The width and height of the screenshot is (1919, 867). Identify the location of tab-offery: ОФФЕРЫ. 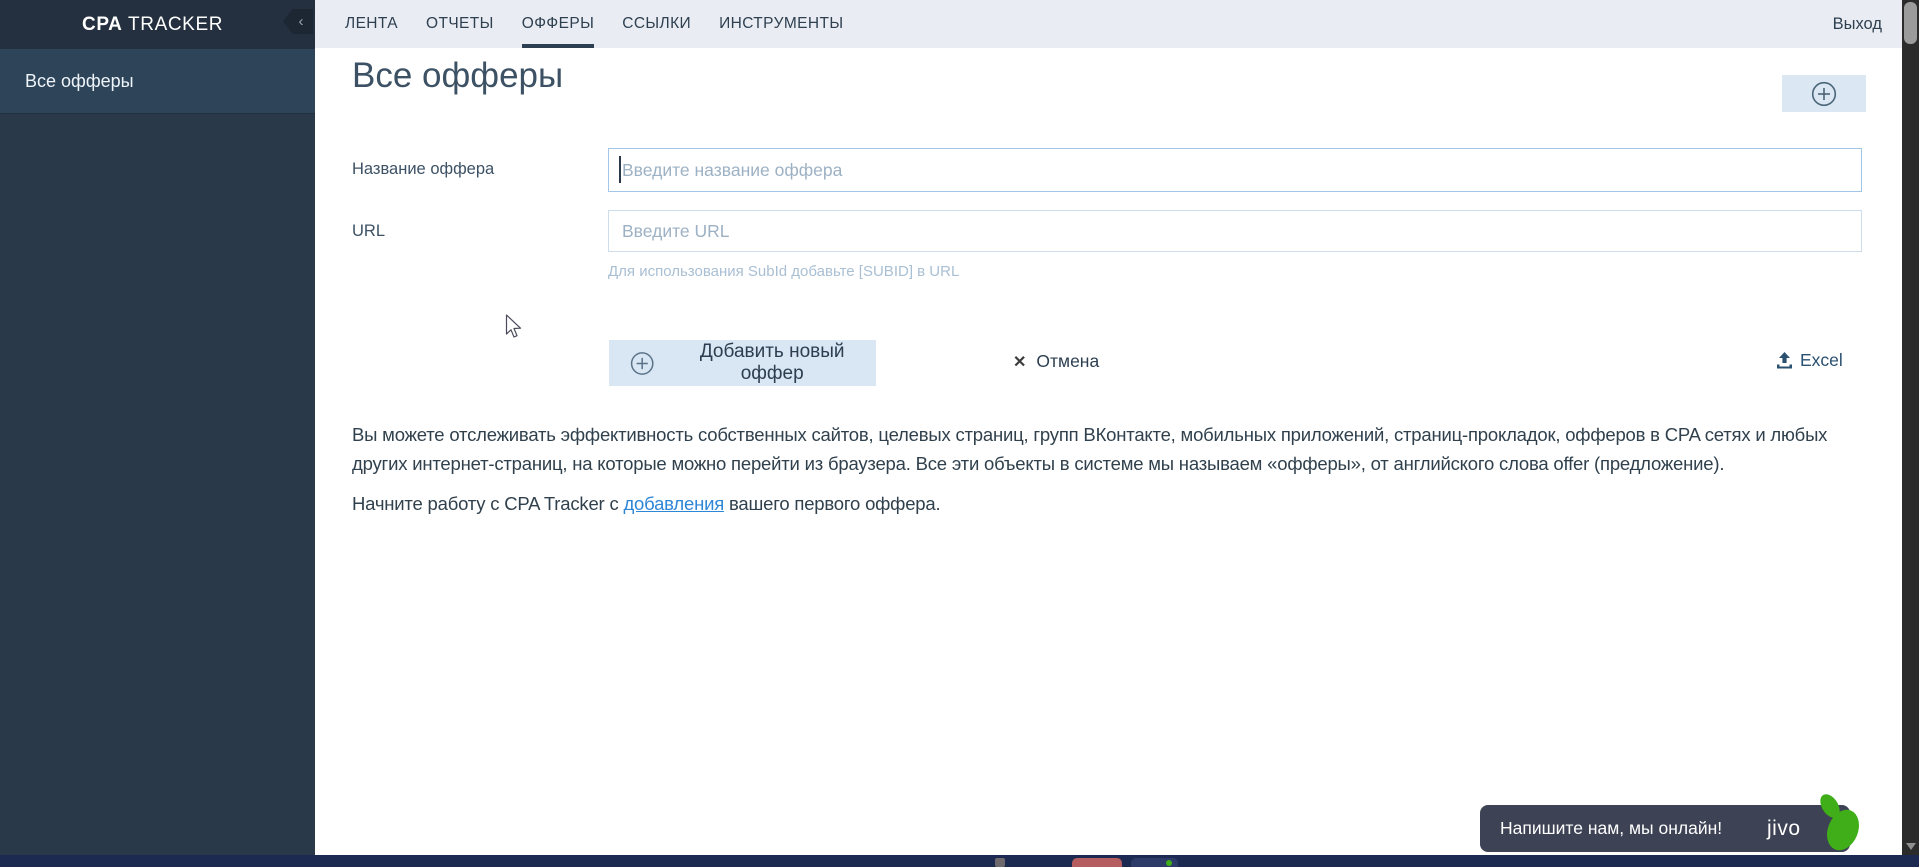
(558, 24).